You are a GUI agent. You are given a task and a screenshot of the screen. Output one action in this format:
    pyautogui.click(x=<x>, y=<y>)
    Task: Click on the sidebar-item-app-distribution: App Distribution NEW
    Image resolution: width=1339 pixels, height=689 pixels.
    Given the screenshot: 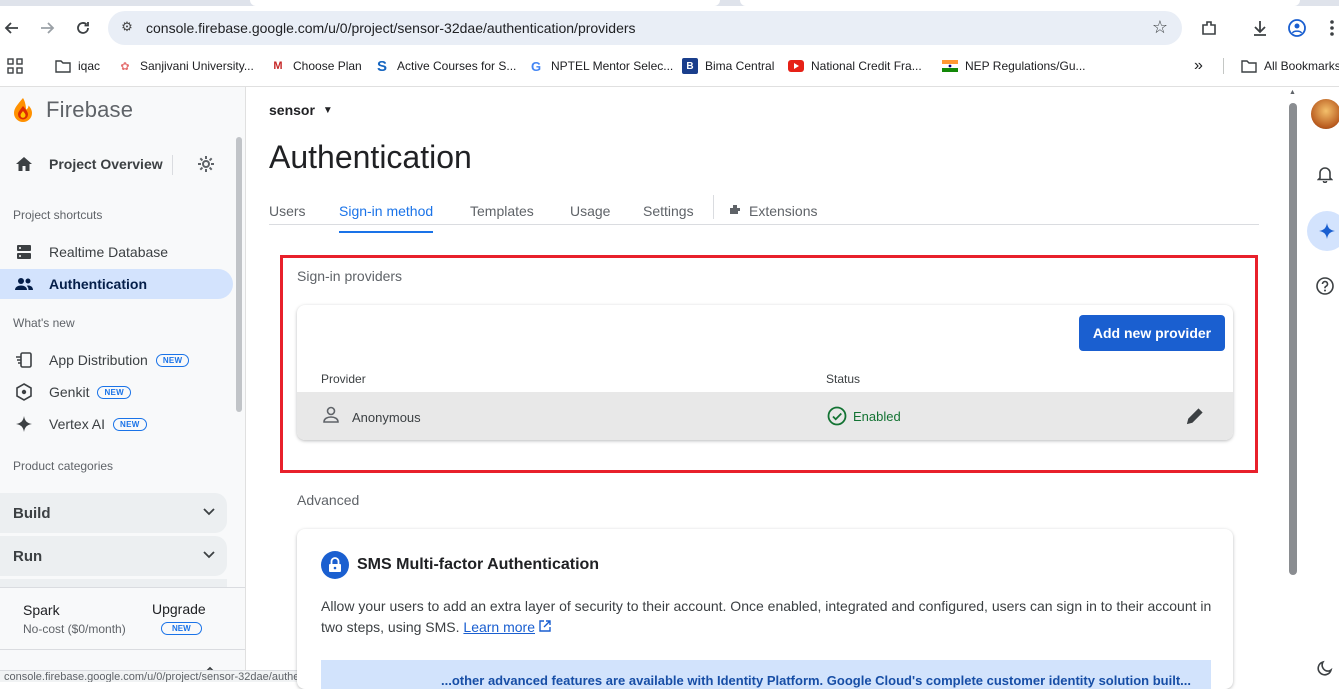 What is the action you would take?
    pyautogui.click(x=116, y=360)
    